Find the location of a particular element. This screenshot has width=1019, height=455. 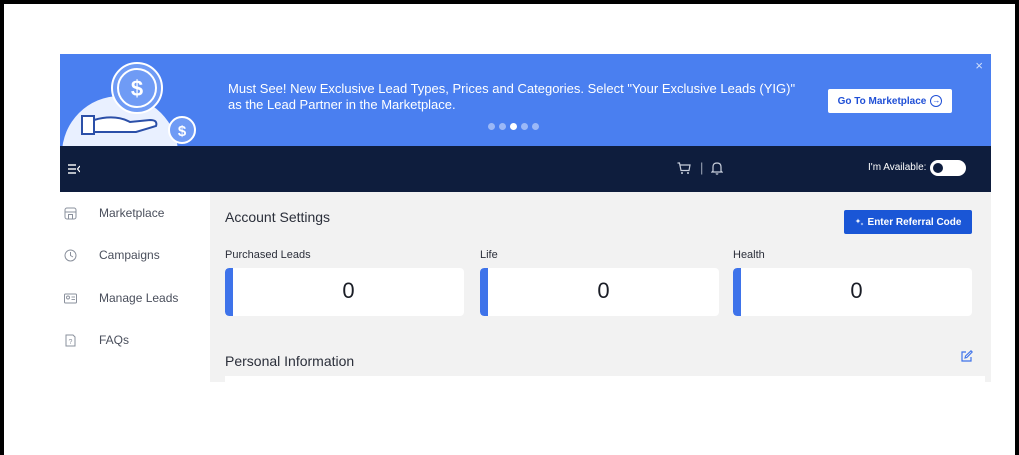

edit-icon is located at coordinates (966, 356).